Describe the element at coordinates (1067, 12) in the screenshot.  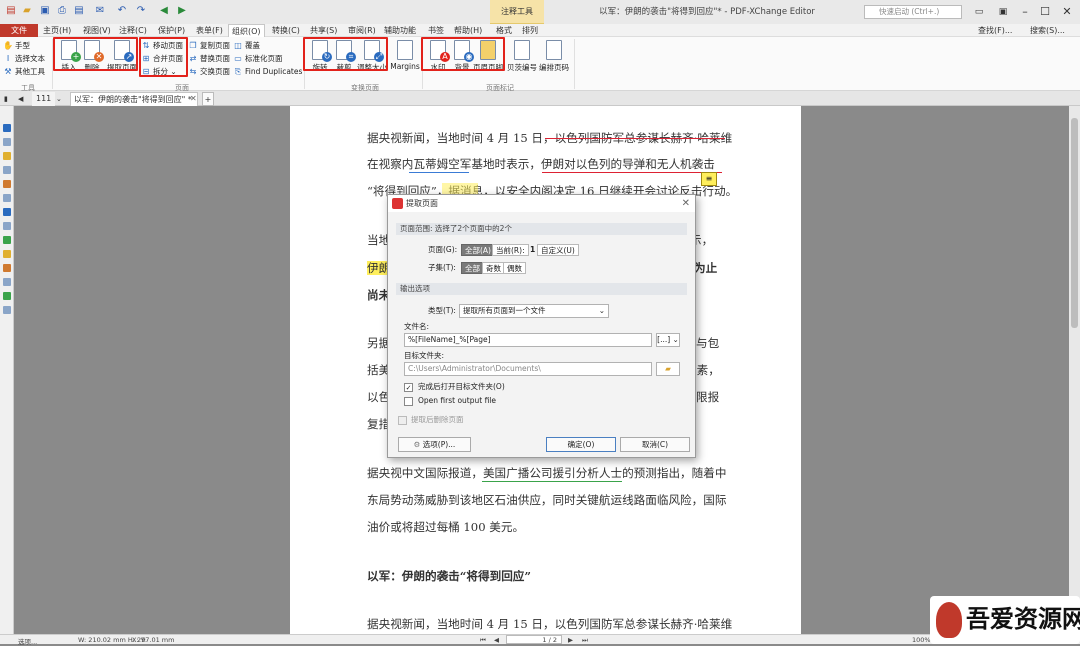
I see `close-button: ✕` at that location.